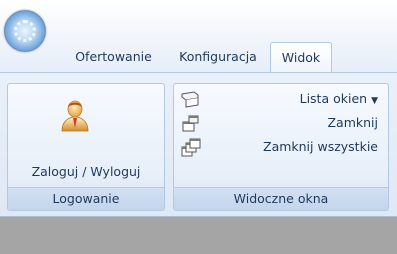  I want to click on window-list-label: Lista okien, so click(333, 98).